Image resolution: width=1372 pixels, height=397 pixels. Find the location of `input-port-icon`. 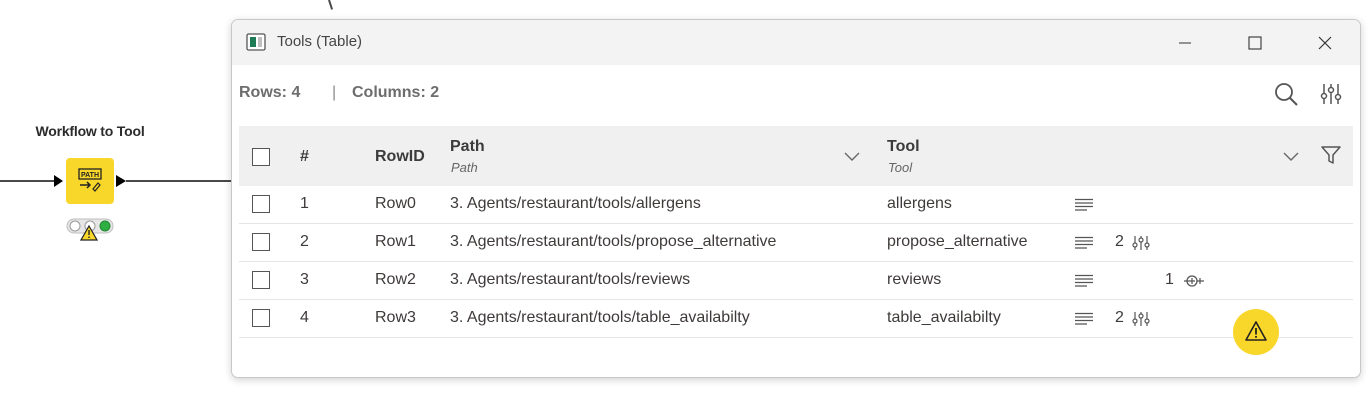

input-port-icon is located at coordinates (1194, 283).